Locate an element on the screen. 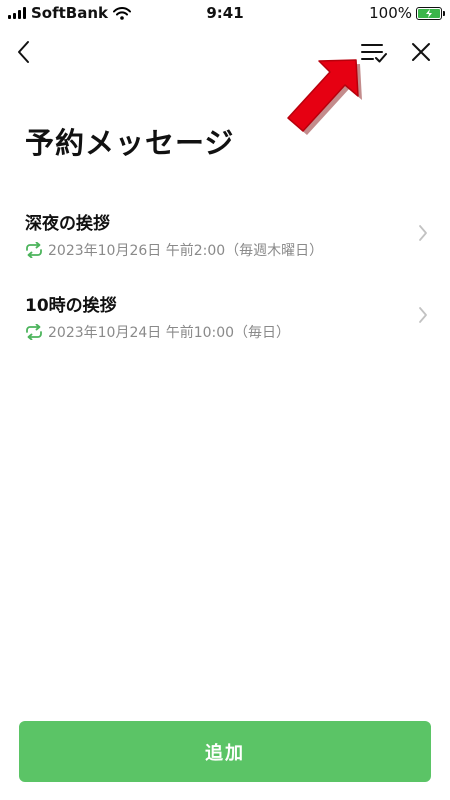 This screenshot has height=800, width=450. message-schedule-row: 2023年10月24日 午前10:00（毎日） is located at coordinates (157, 332).